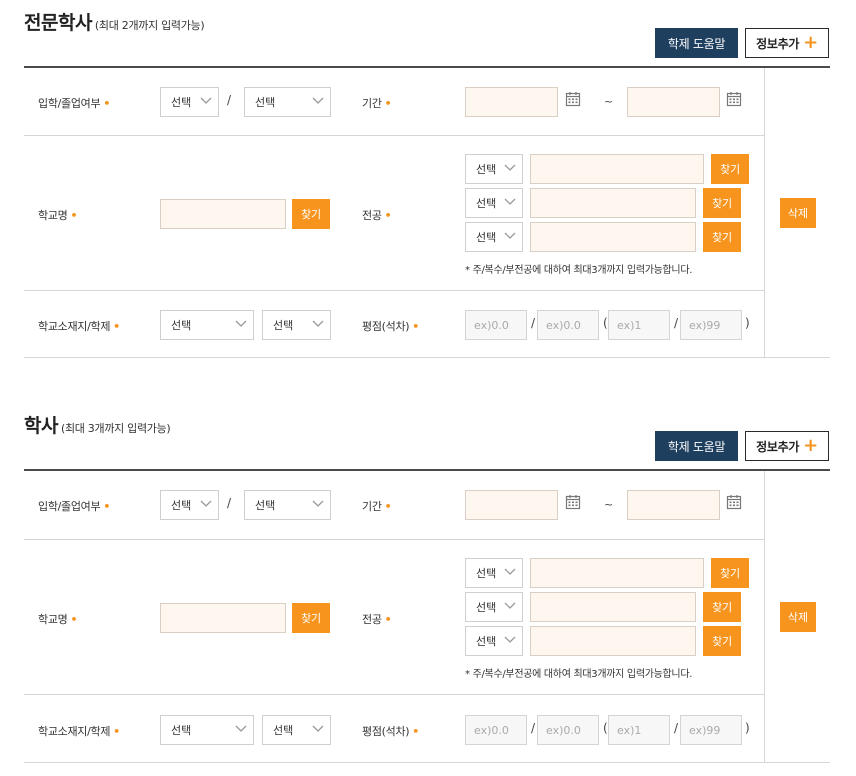  What do you see at coordinates (764, 212) in the screenshot?
I see `column-divider` at bounding box center [764, 212].